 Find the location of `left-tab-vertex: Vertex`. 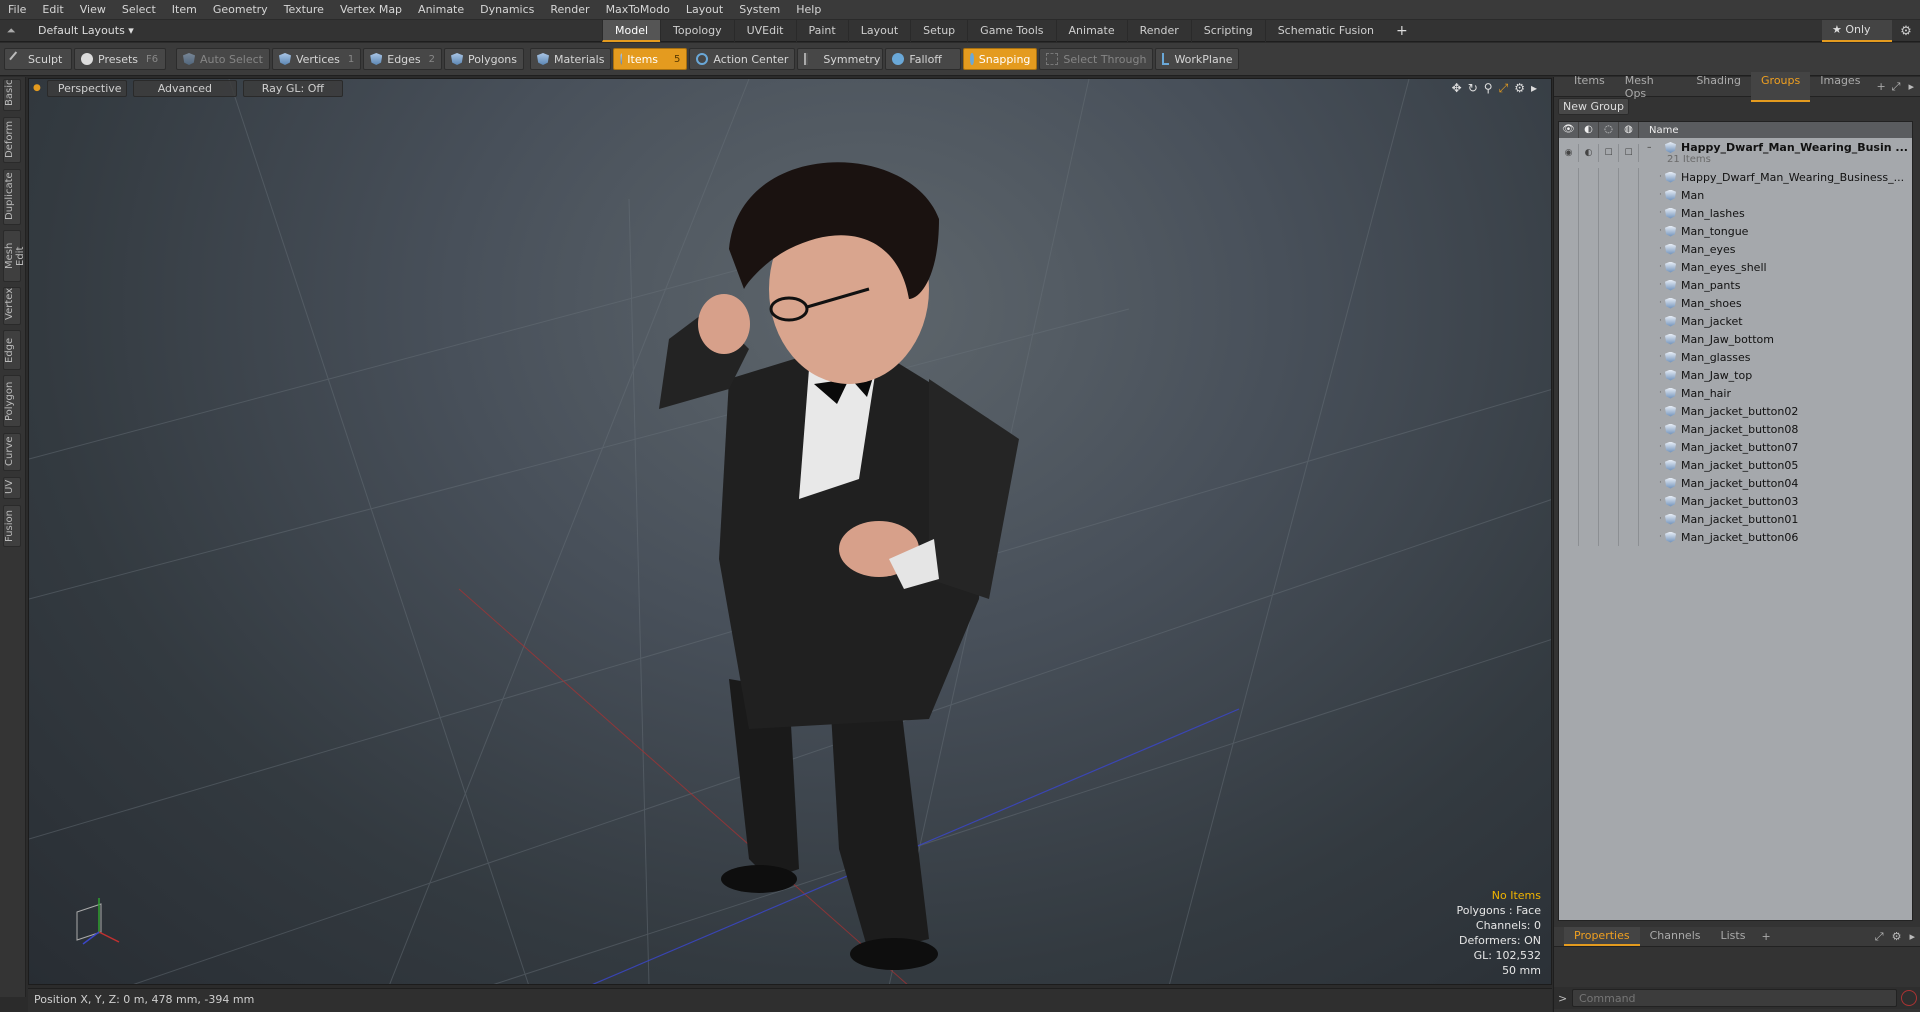

left-tab-vertex: Vertex is located at coordinates (12, 306).